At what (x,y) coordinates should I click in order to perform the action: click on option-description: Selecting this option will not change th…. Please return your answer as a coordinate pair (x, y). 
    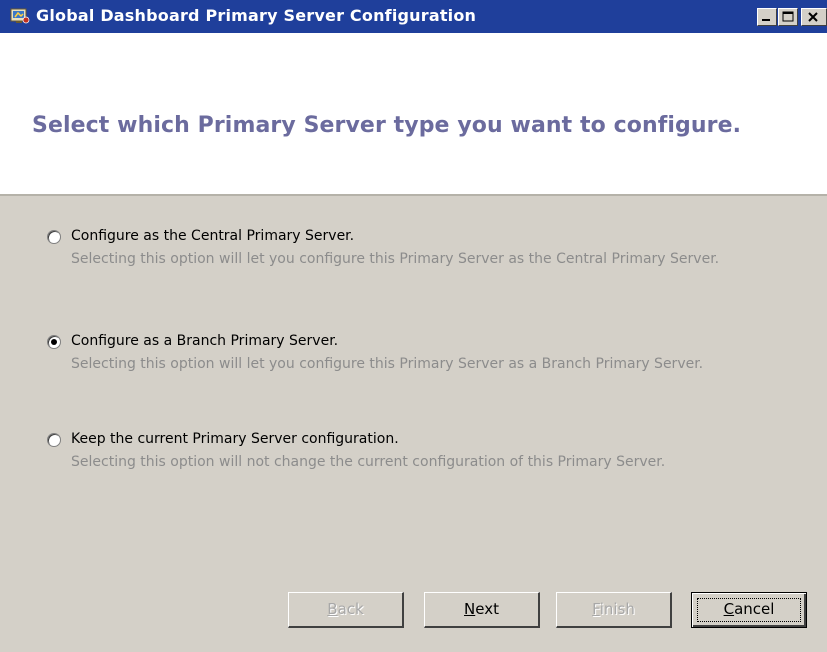
    Looking at the image, I should click on (368, 462).